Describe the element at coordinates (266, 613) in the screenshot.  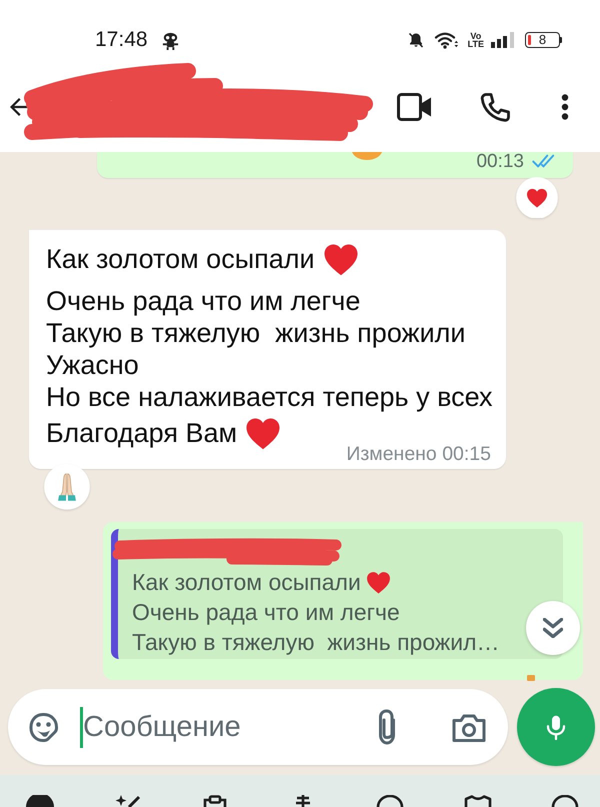
I see `quoted-text: Очень рада что им легче` at that location.